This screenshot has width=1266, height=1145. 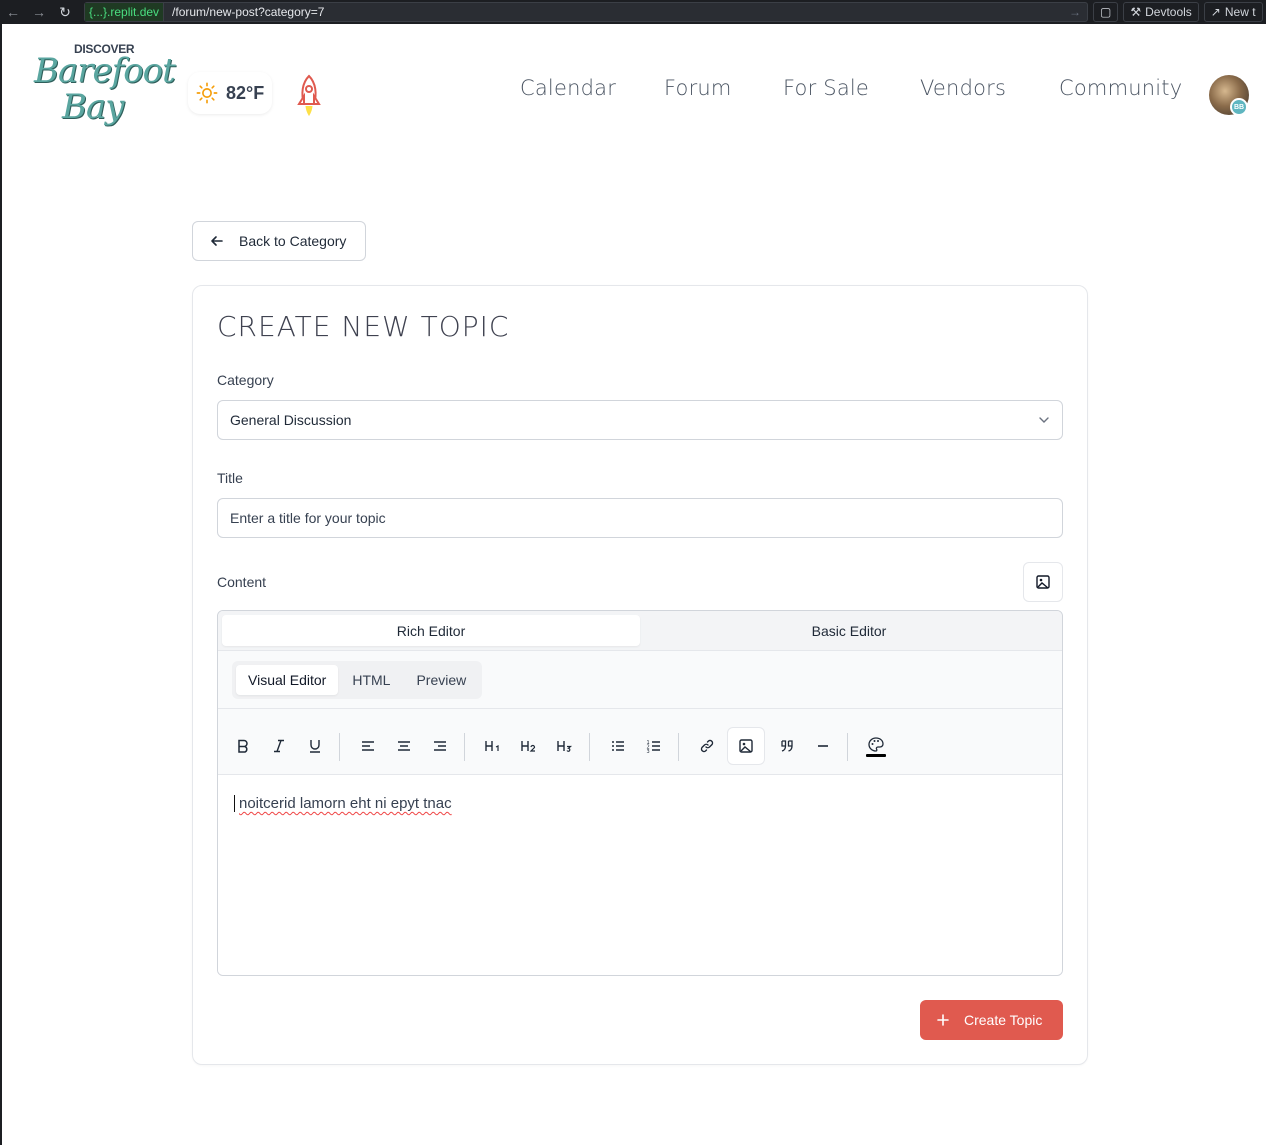 What do you see at coordinates (876, 746) in the screenshot?
I see `palette-icon` at bounding box center [876, 746].